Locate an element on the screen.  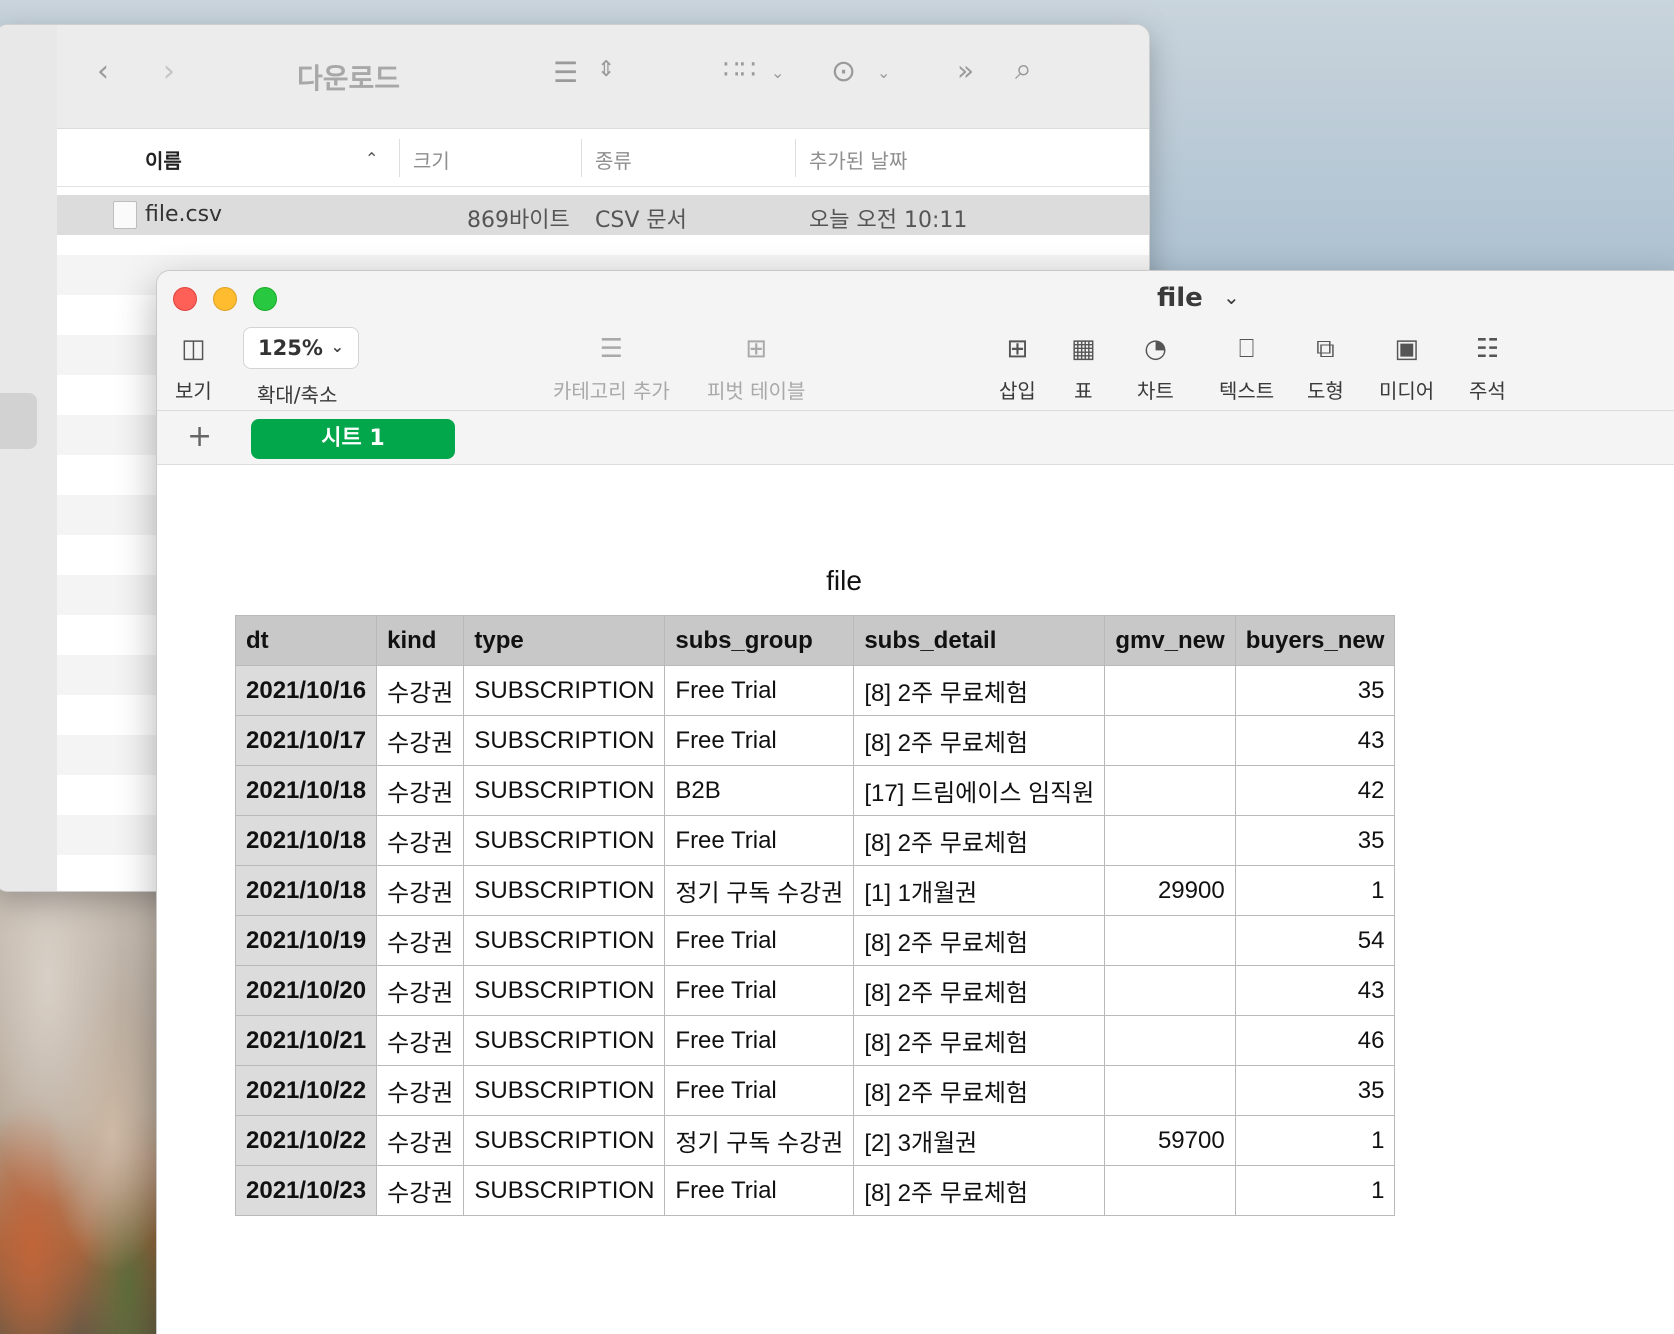
cell-subs-detail: [2] 3개월권 is located at coordinates (979, 1140).